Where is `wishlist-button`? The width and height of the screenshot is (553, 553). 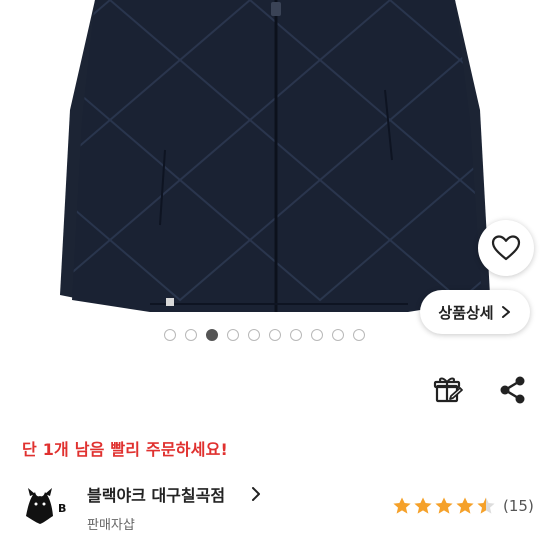
wishlist-button is located at coordinates (506, 248).